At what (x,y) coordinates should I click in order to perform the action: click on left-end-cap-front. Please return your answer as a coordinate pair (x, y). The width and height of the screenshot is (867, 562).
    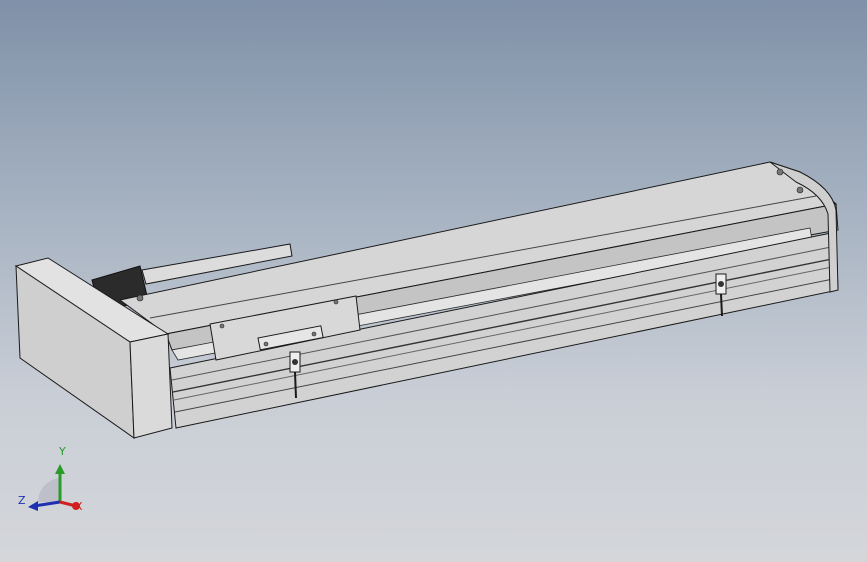
    Looking at the image, I should click on (151, 386).